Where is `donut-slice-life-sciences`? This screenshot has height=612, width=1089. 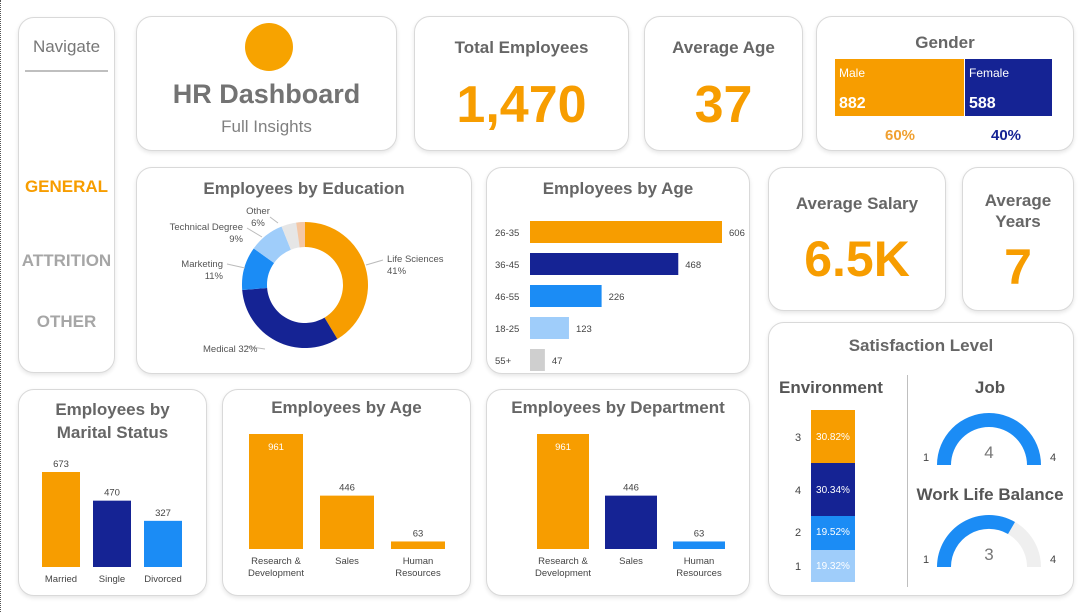
donut-slice-life-sciences is located at coordinates (336, 281).